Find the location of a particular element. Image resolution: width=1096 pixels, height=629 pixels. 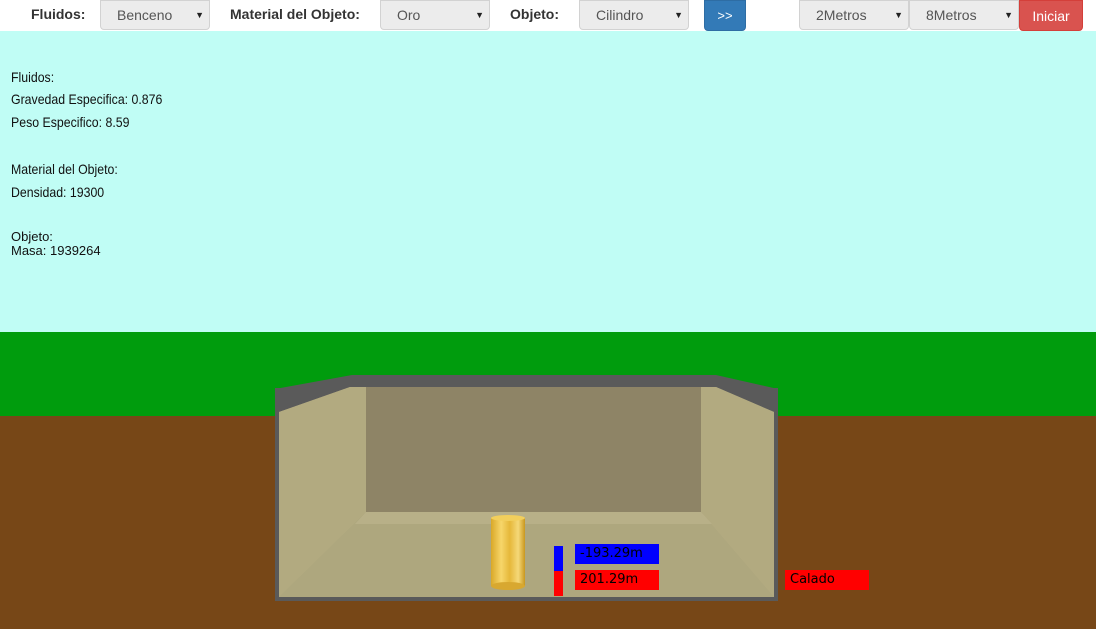

cylinder-top is located at coordinates (508, 518).